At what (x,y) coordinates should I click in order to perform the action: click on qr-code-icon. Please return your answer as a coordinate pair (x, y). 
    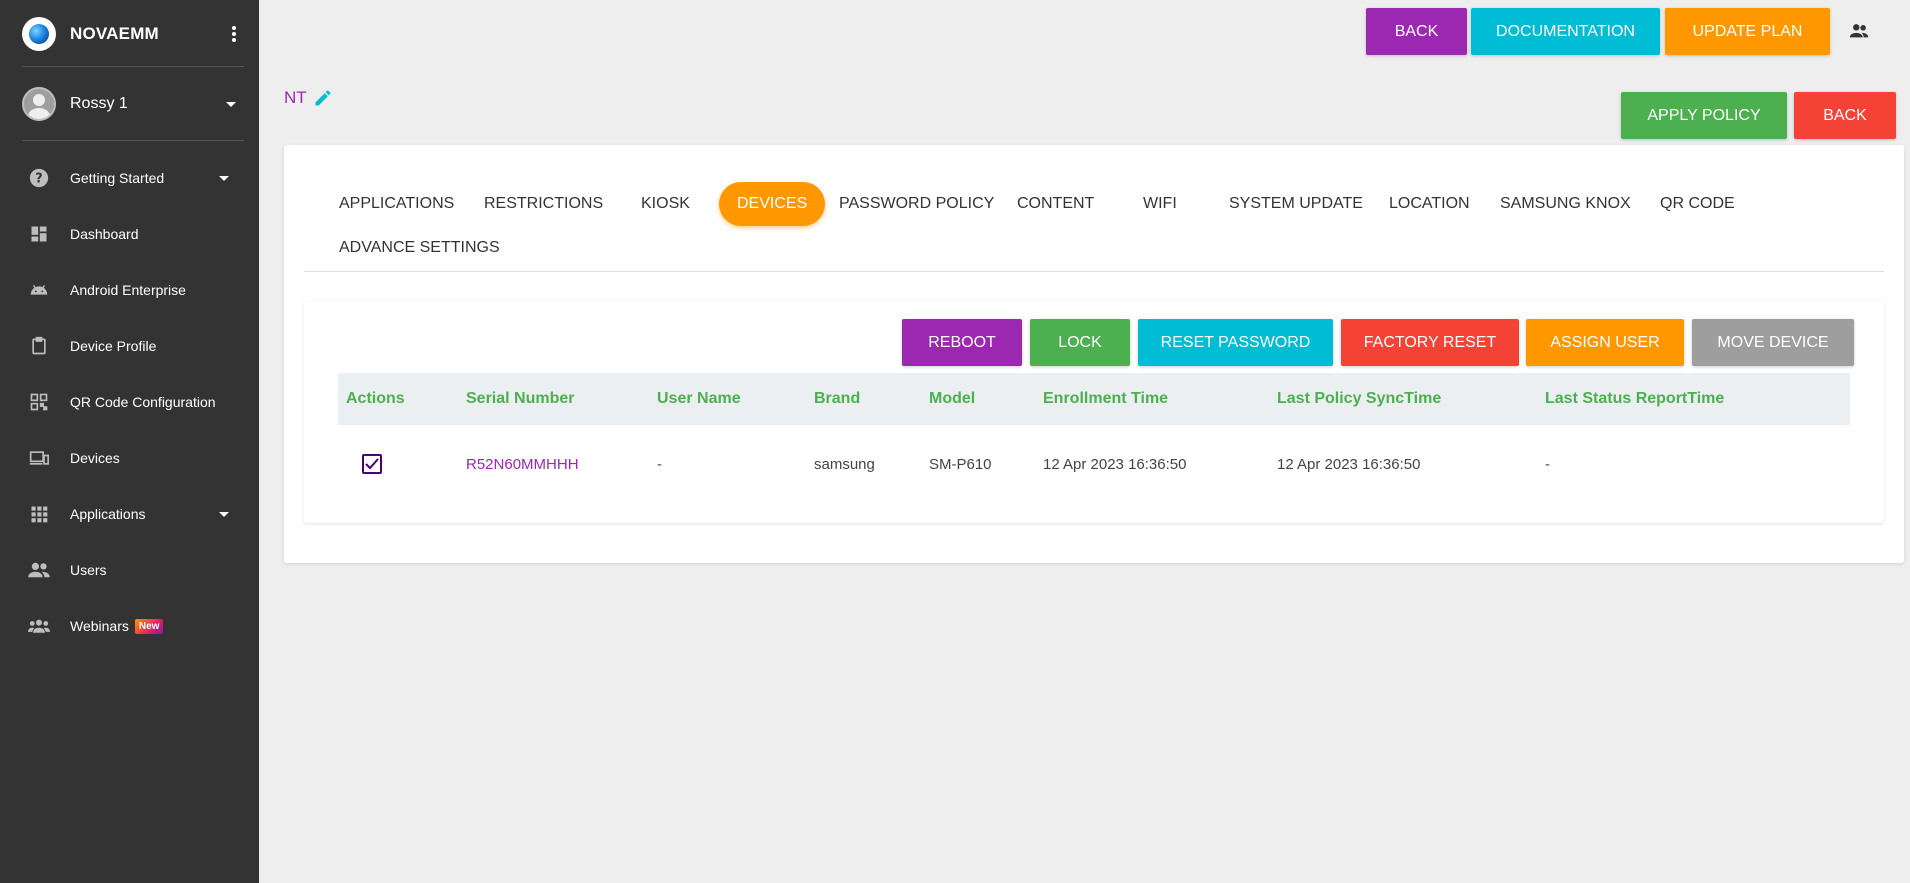
    Looking at the image, I should click on (39, 402).